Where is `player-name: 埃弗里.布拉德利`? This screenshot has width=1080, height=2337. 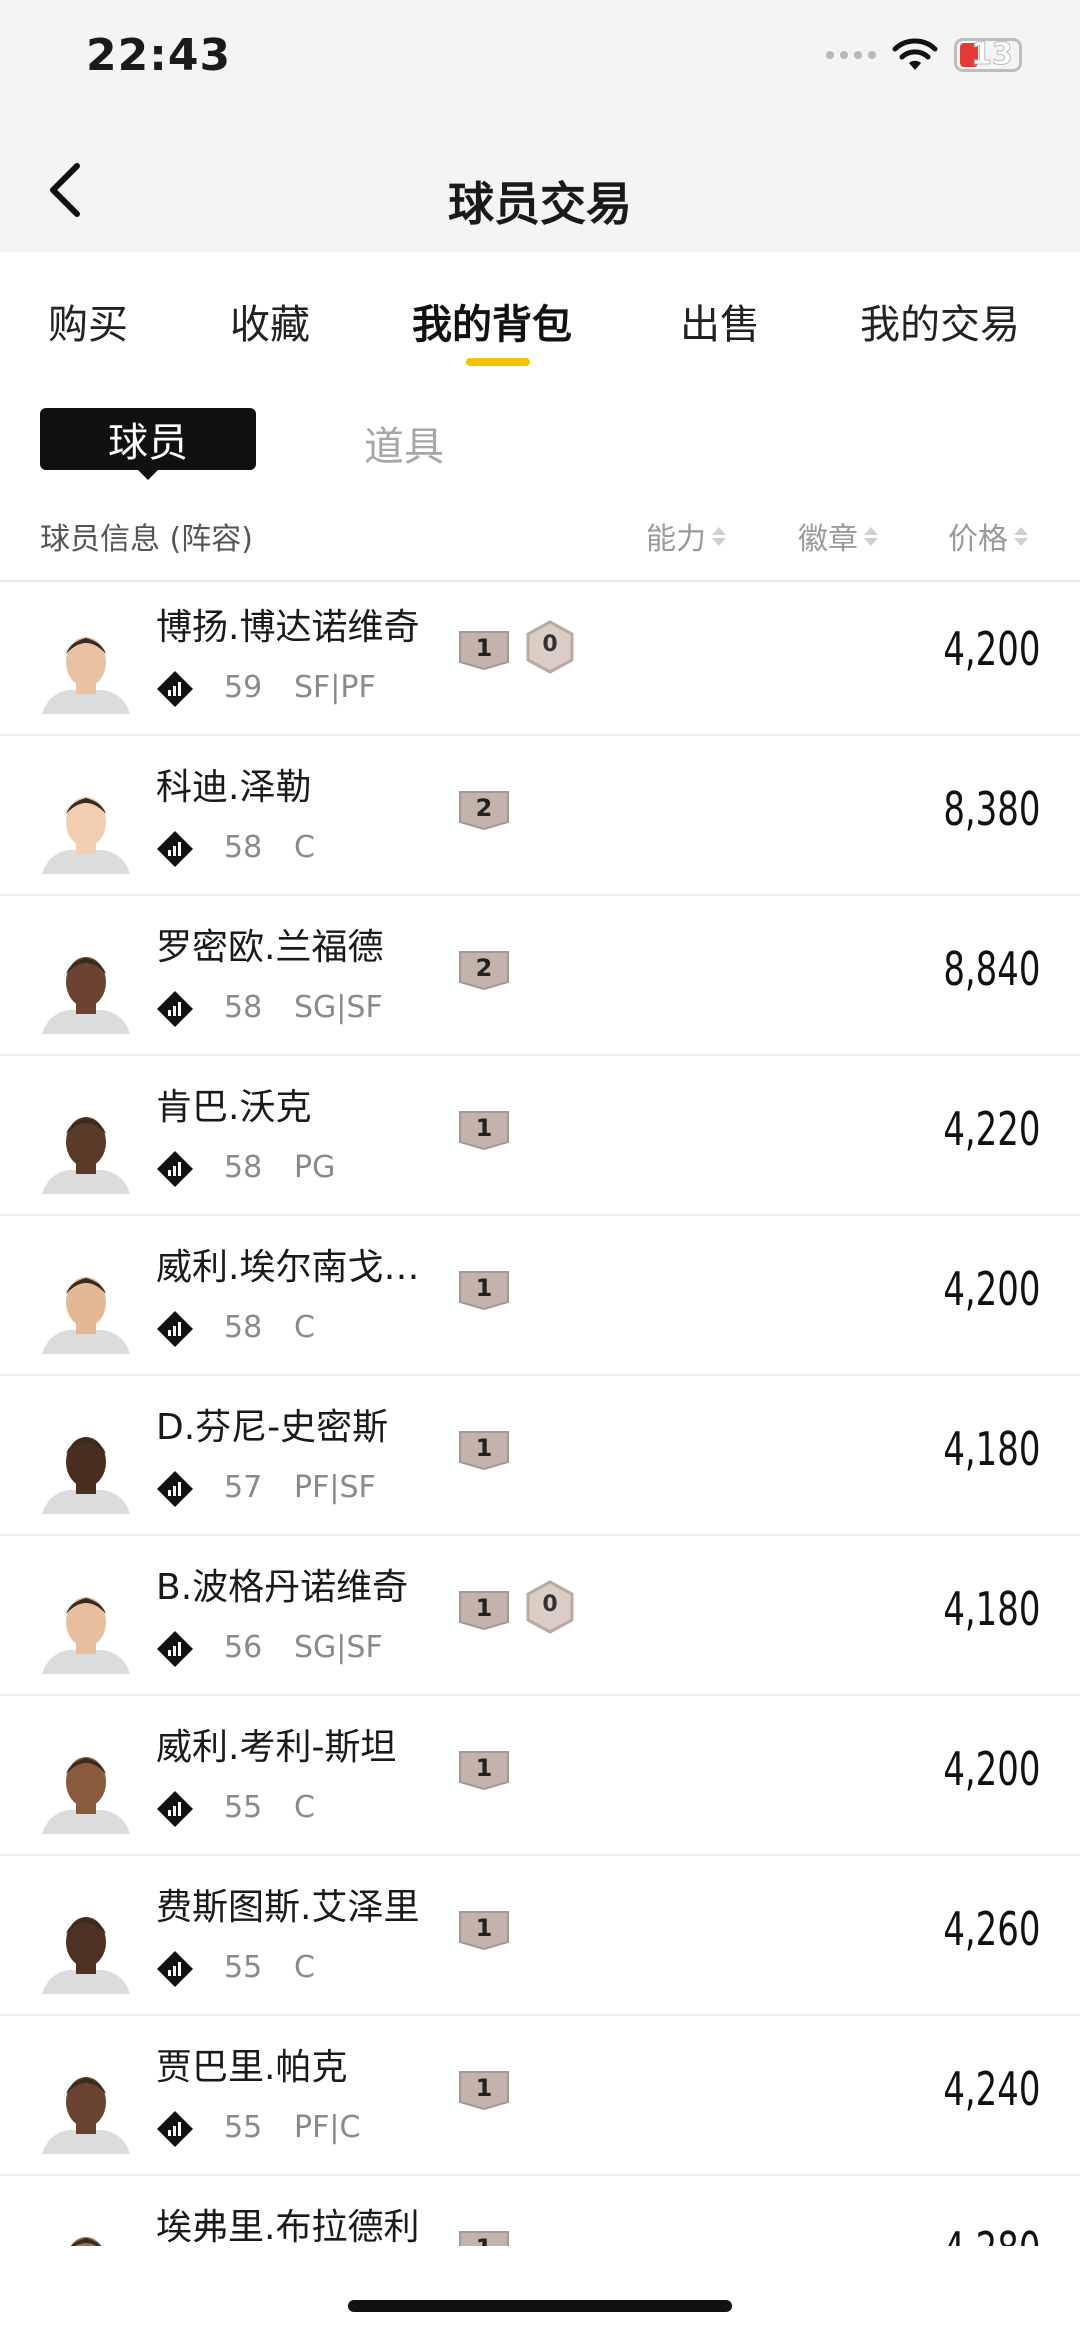 player-name: 埃弗里.布拉德利 is located at coordinates (288, 2226).